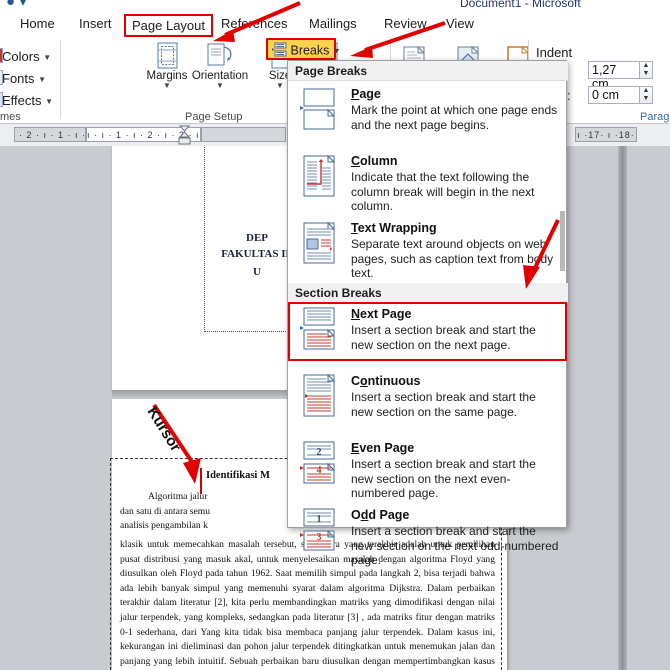  I want to click on arrow-to-breaks-button, so click(398, 39).